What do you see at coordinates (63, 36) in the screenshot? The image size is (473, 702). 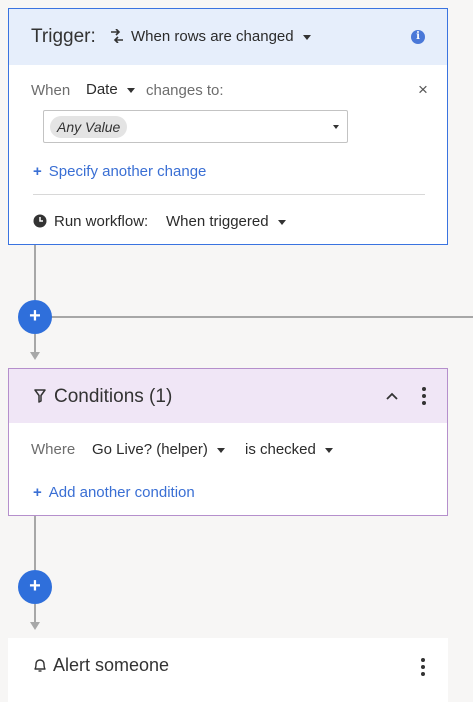 I see `trigger-label: Trigger:` at bounding box center [63, 36].